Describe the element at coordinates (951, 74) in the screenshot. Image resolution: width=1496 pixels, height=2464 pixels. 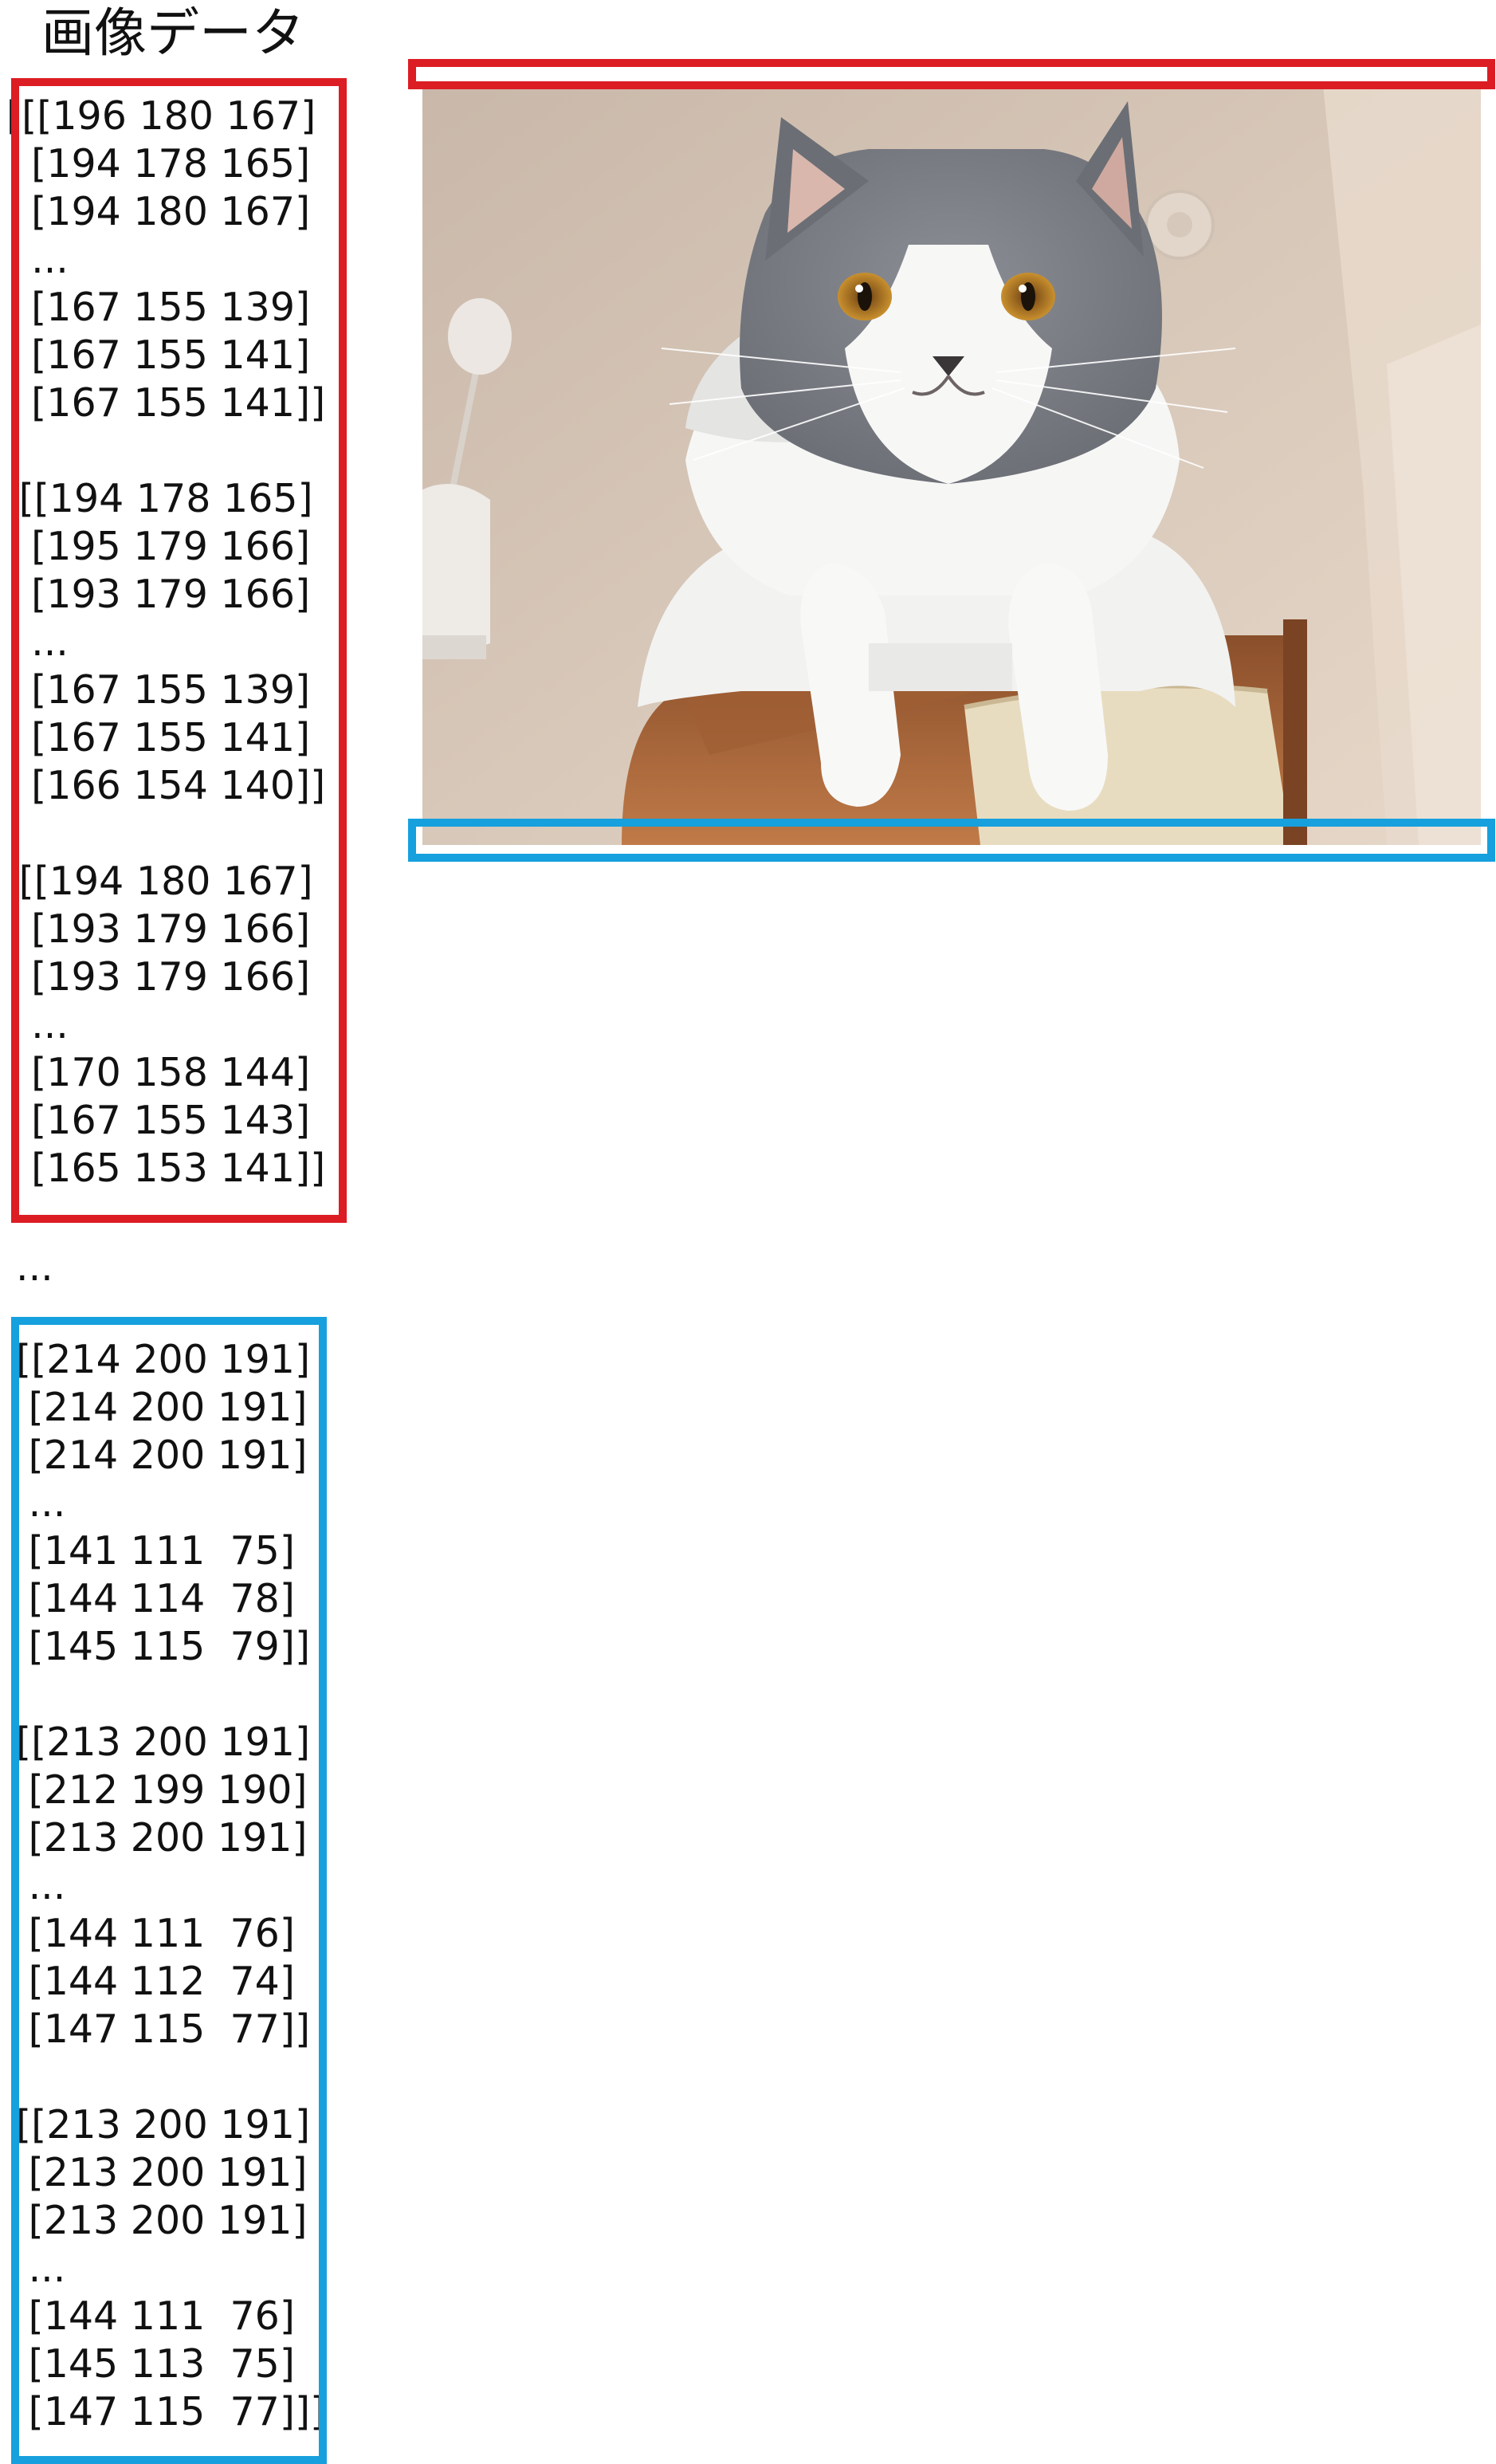
I see `top-row-highlight-box` at that location.